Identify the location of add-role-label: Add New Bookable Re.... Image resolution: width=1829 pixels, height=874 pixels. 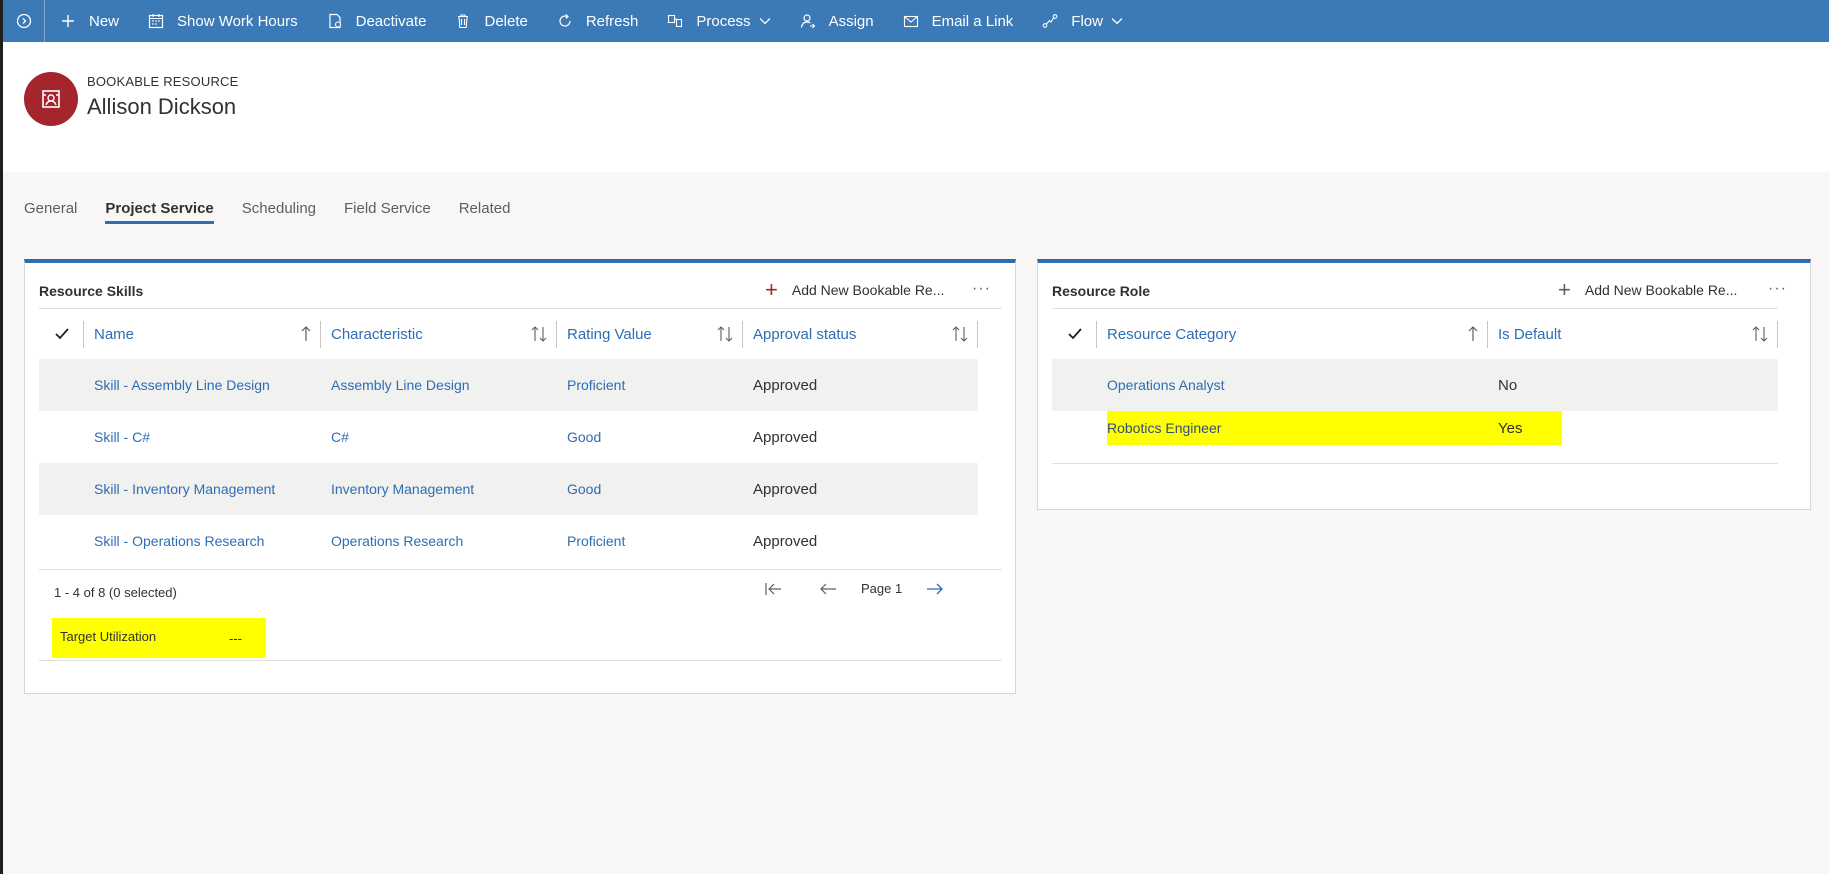
(1661, 290).